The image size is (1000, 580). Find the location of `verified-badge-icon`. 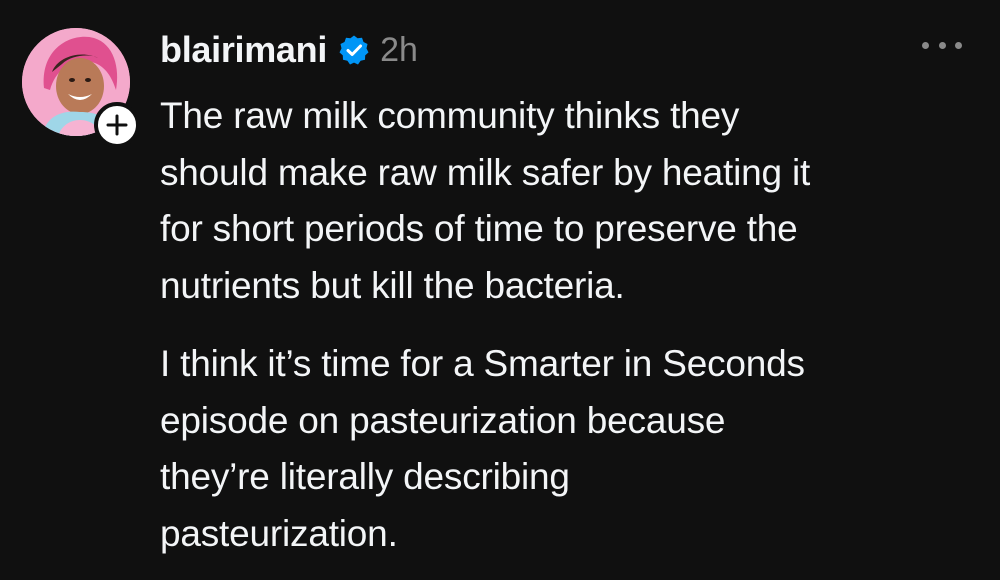

verified-badge-icon is located at coordinates (354, 50).